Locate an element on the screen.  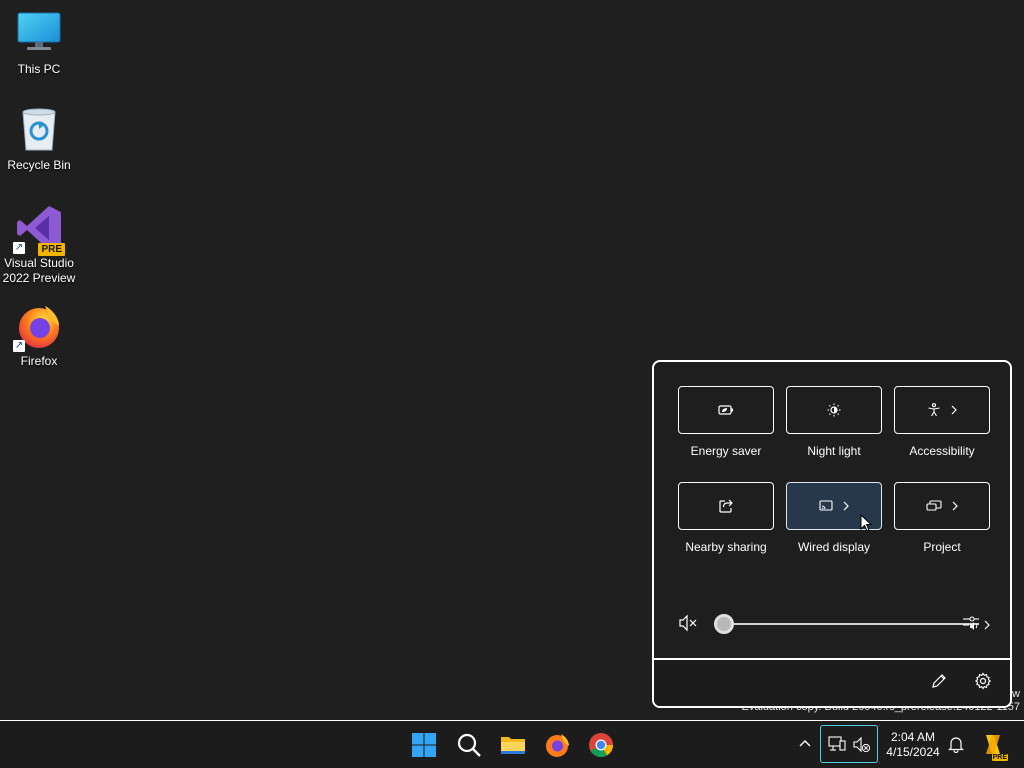
tile-label: Night light is located at coordinates (834, 451).